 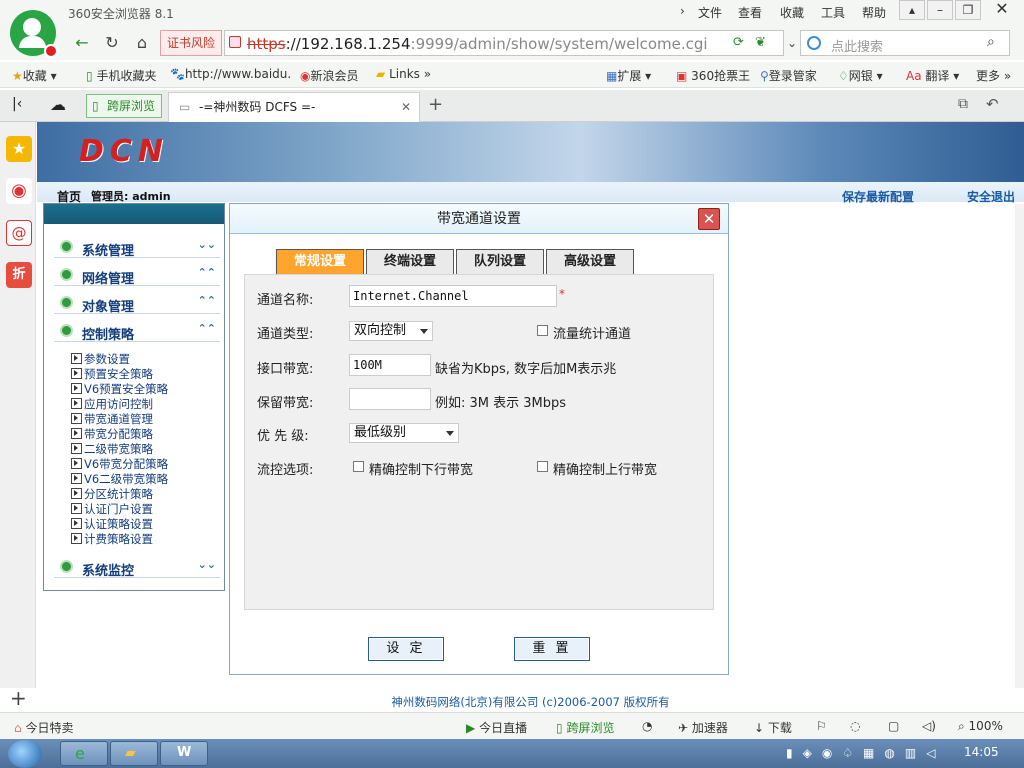 I want to click on menu-item-v6-bandwidth-allocation: V6带宽分配策略, so click(x=119, y=464).